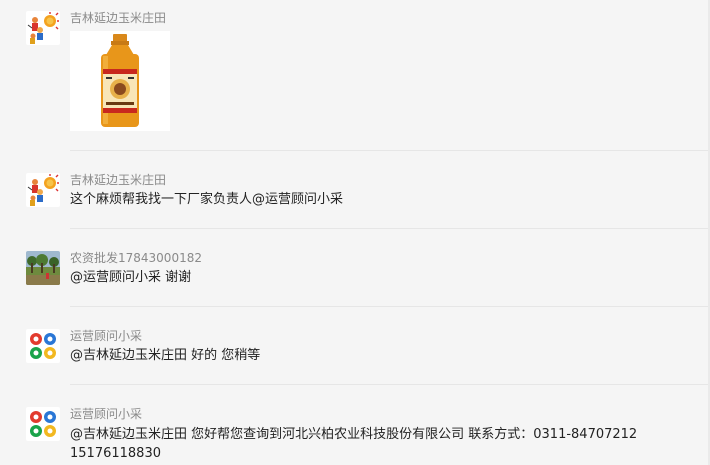 Image resolution: width=710 pixels, height=465 pixels. What do you see at coordinates (43, 268) in the screenshot?
I see `farm-field-avatar-icon` at bounding box center [43, 268].